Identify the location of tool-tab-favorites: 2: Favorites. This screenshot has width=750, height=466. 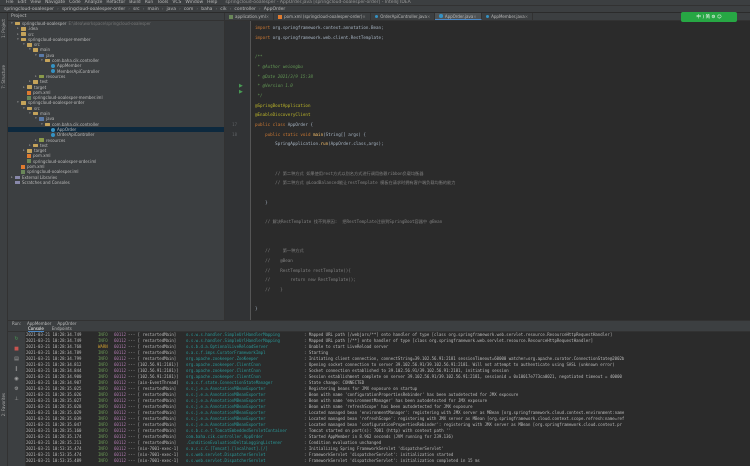
(3, 404).